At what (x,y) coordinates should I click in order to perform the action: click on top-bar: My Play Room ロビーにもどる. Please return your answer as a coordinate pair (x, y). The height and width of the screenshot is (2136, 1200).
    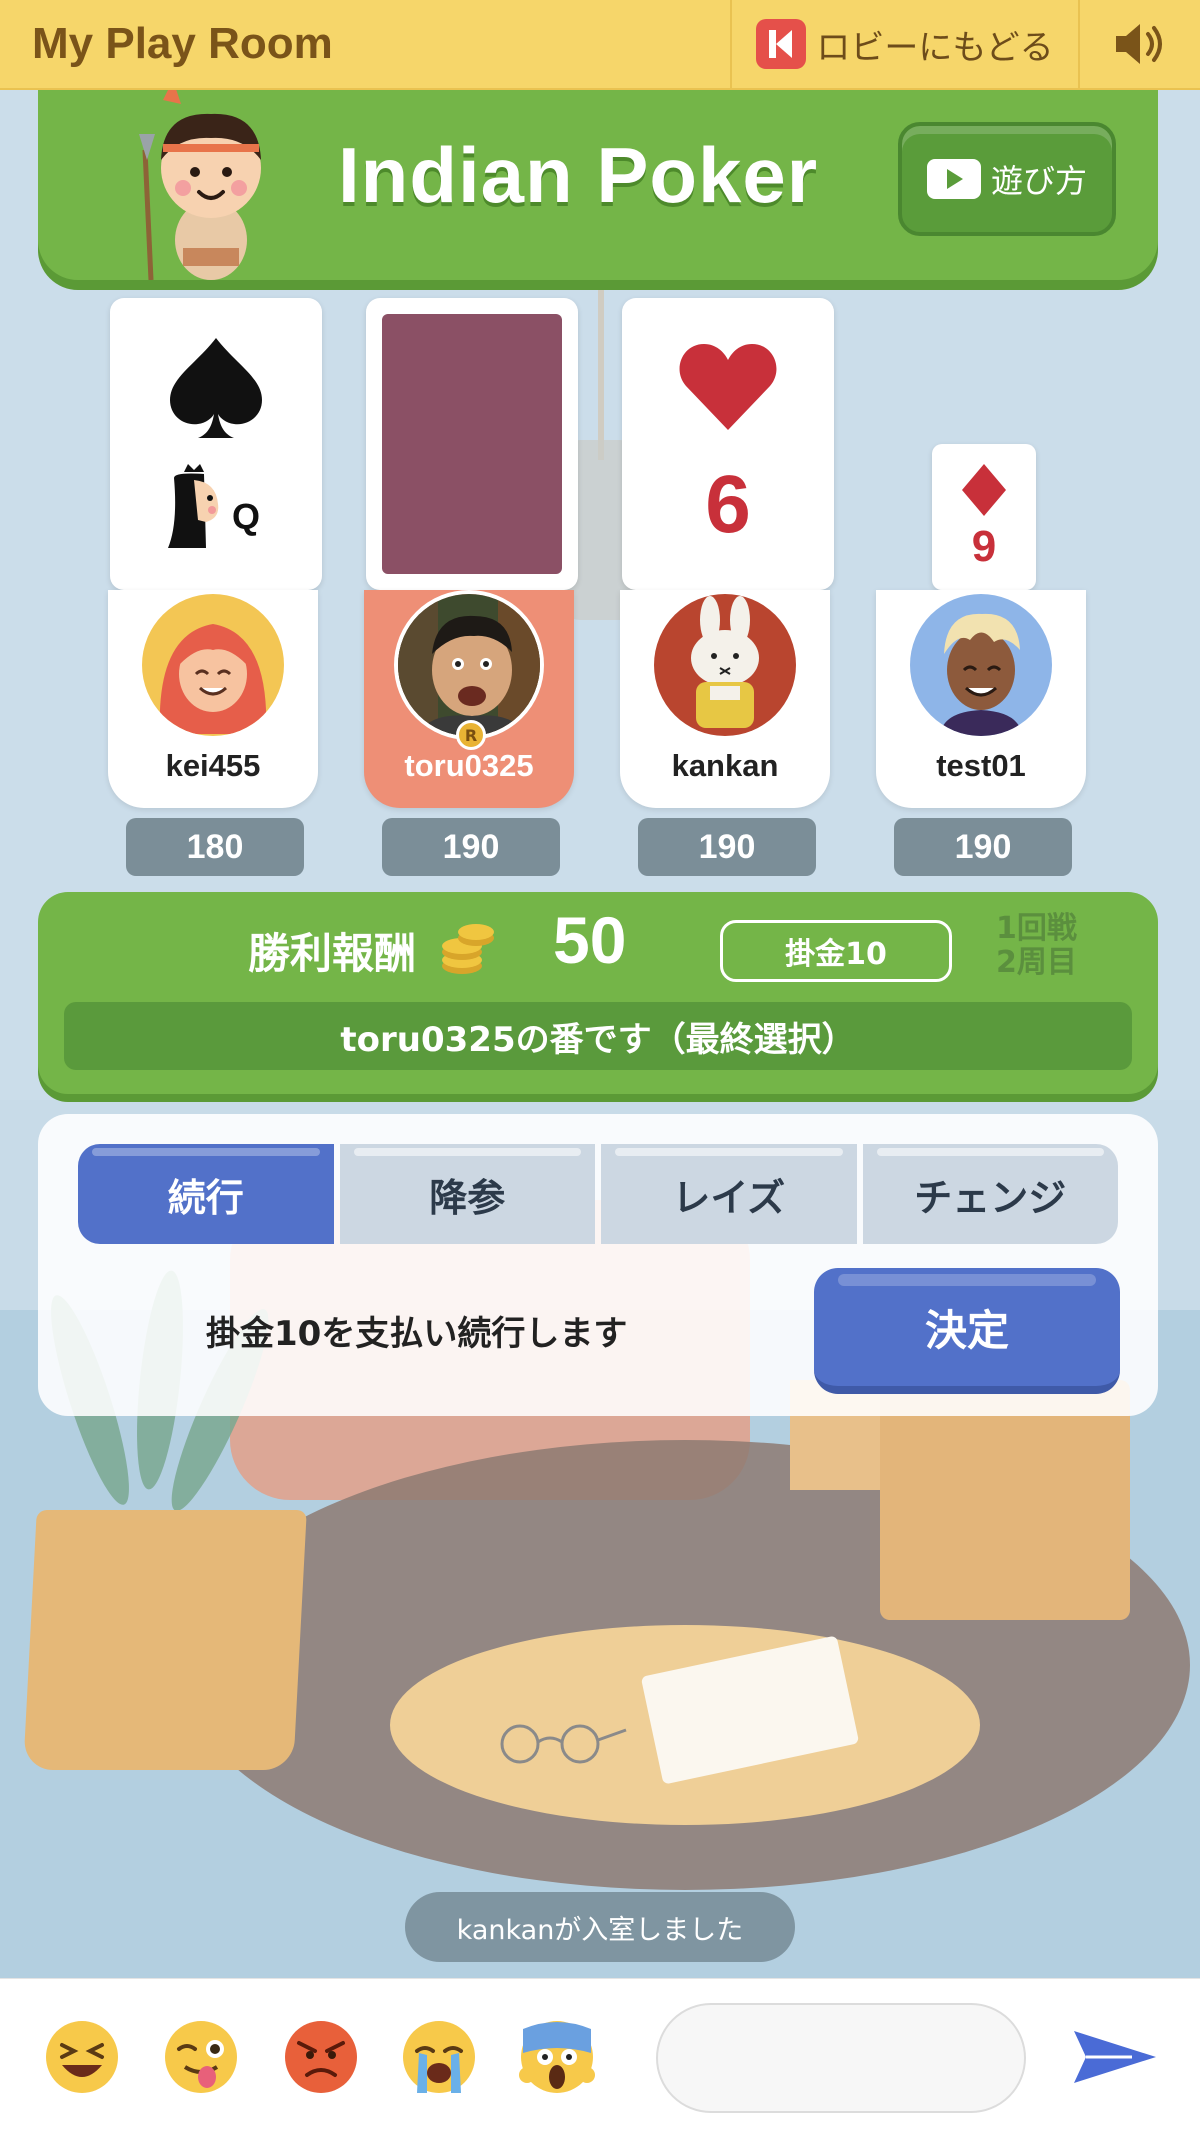
    Looking at the image, I should click on (600, 45).